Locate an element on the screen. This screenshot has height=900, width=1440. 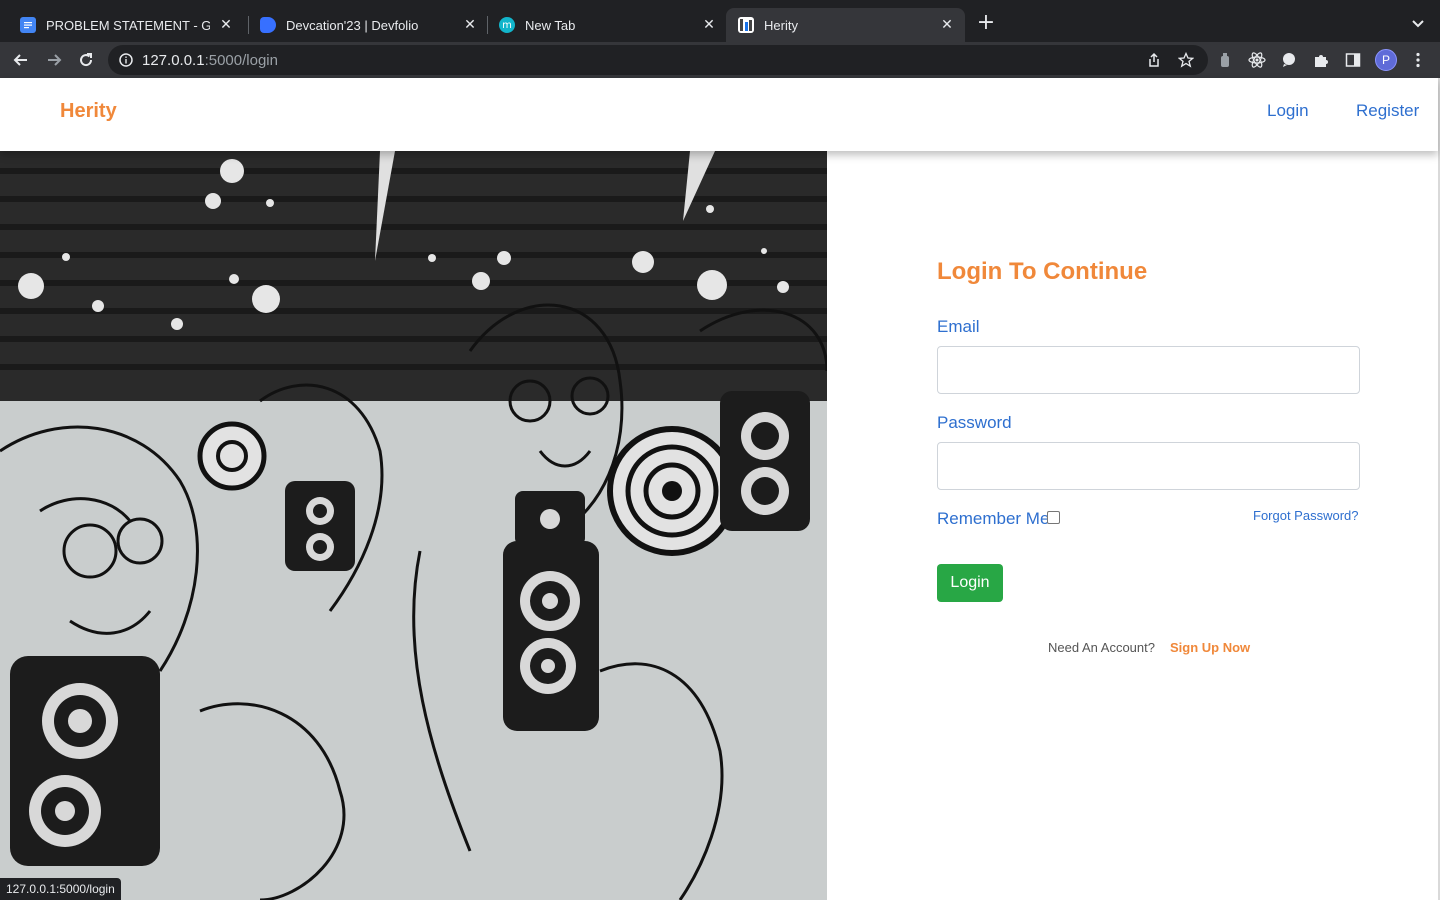
need-account-text: Need An Account? is located at coordinates (1101, 647).